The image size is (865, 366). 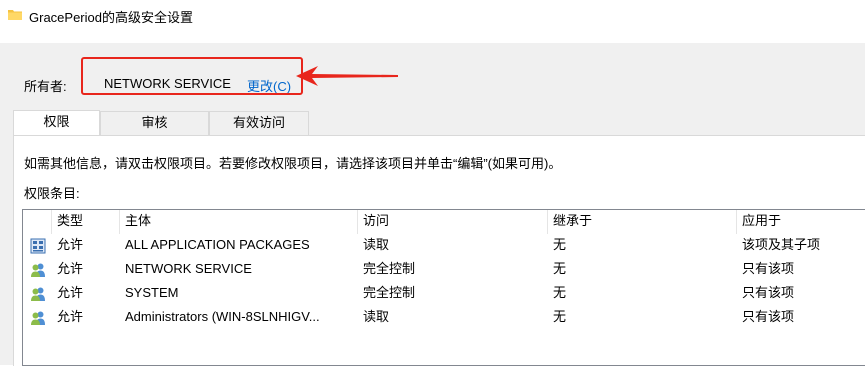 What do you see at coordinates (642, 222) in the screenshot?
I see `column-header-inherited-from: 继承于` at bounding box center [642, 222].